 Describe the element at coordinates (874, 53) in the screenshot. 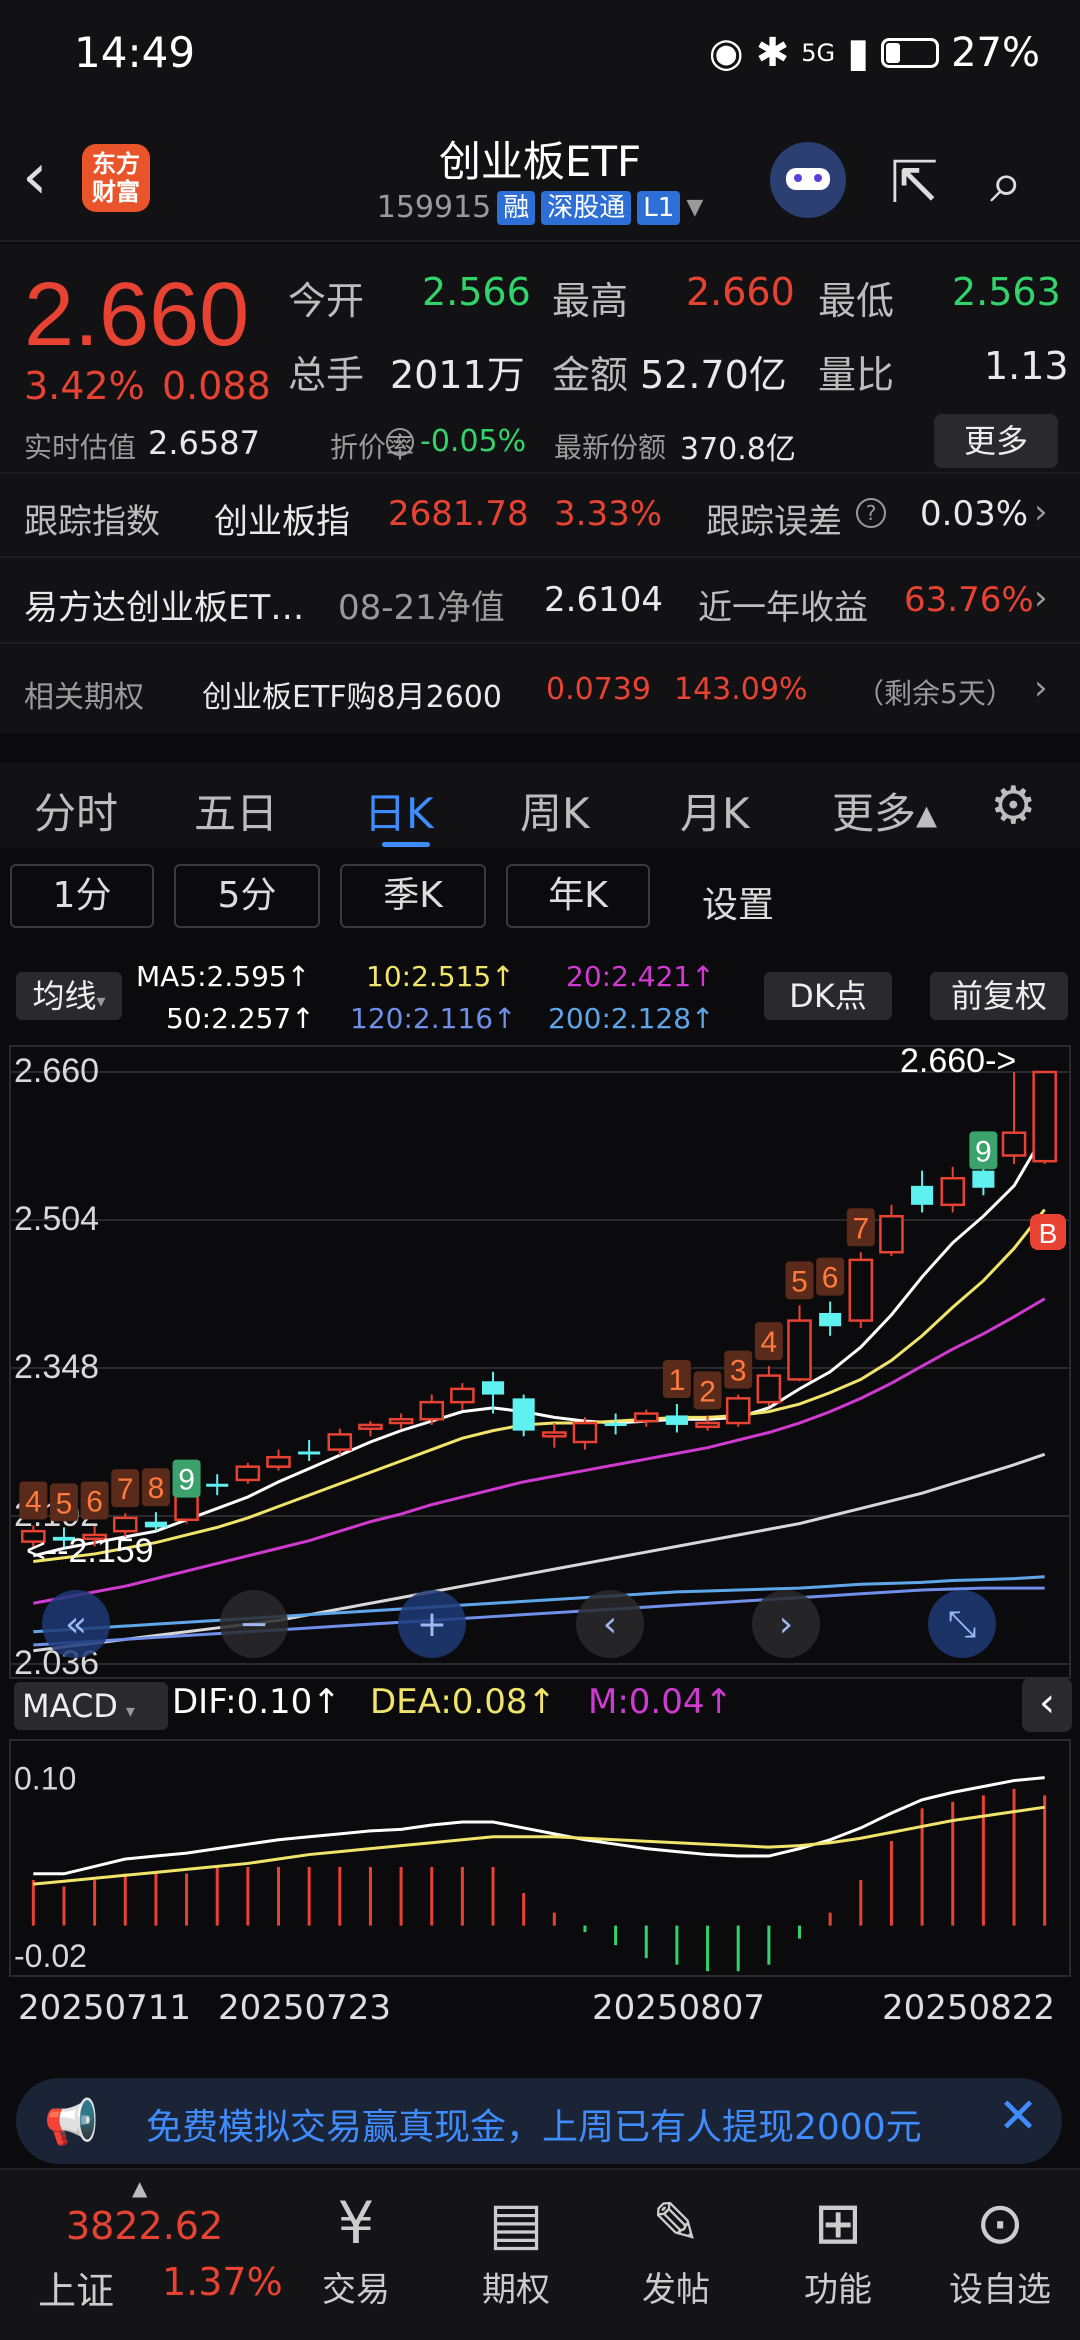

I see `status-icons: ◉ ✱ 5G ▮ 27%` at that location.